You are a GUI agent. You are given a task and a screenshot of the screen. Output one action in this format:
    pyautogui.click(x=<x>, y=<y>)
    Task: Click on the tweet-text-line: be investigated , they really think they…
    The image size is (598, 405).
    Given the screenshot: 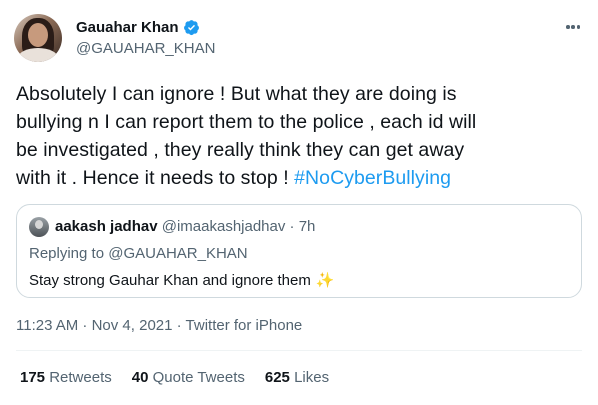 What is the action you would take?
    pyautogui.click(x=240, y=150)
    